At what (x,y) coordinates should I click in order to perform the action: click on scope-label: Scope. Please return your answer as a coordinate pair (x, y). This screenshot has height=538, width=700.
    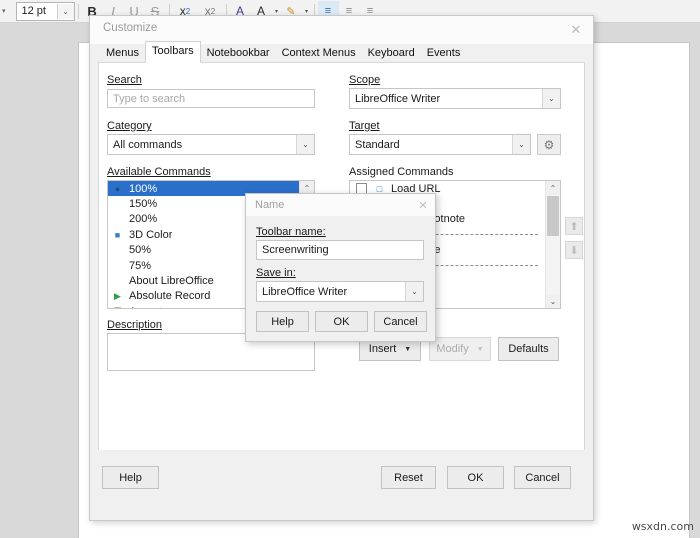
    Looking at the image, I should click on (365, 80).